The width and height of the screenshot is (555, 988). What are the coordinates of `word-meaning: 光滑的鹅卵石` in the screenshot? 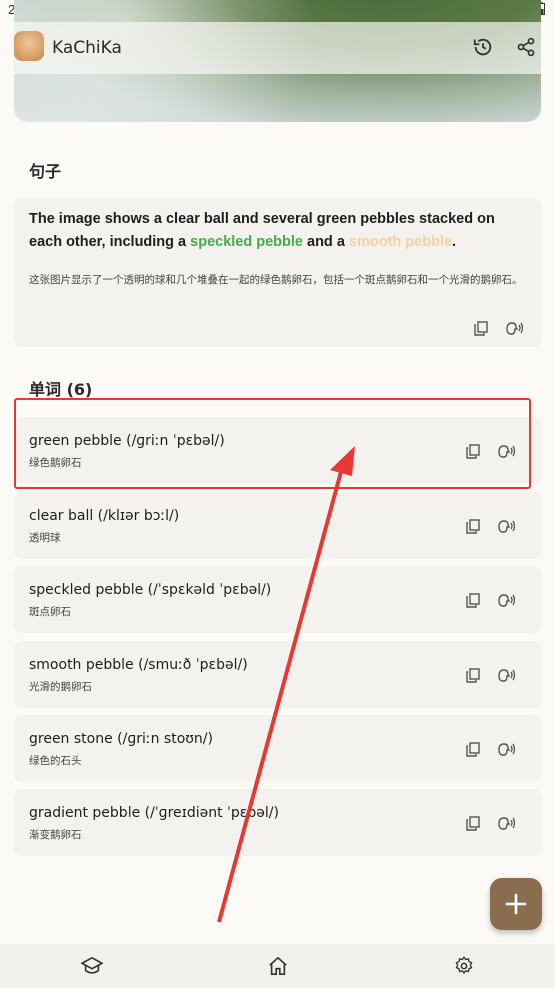 It's located at (60, 687).